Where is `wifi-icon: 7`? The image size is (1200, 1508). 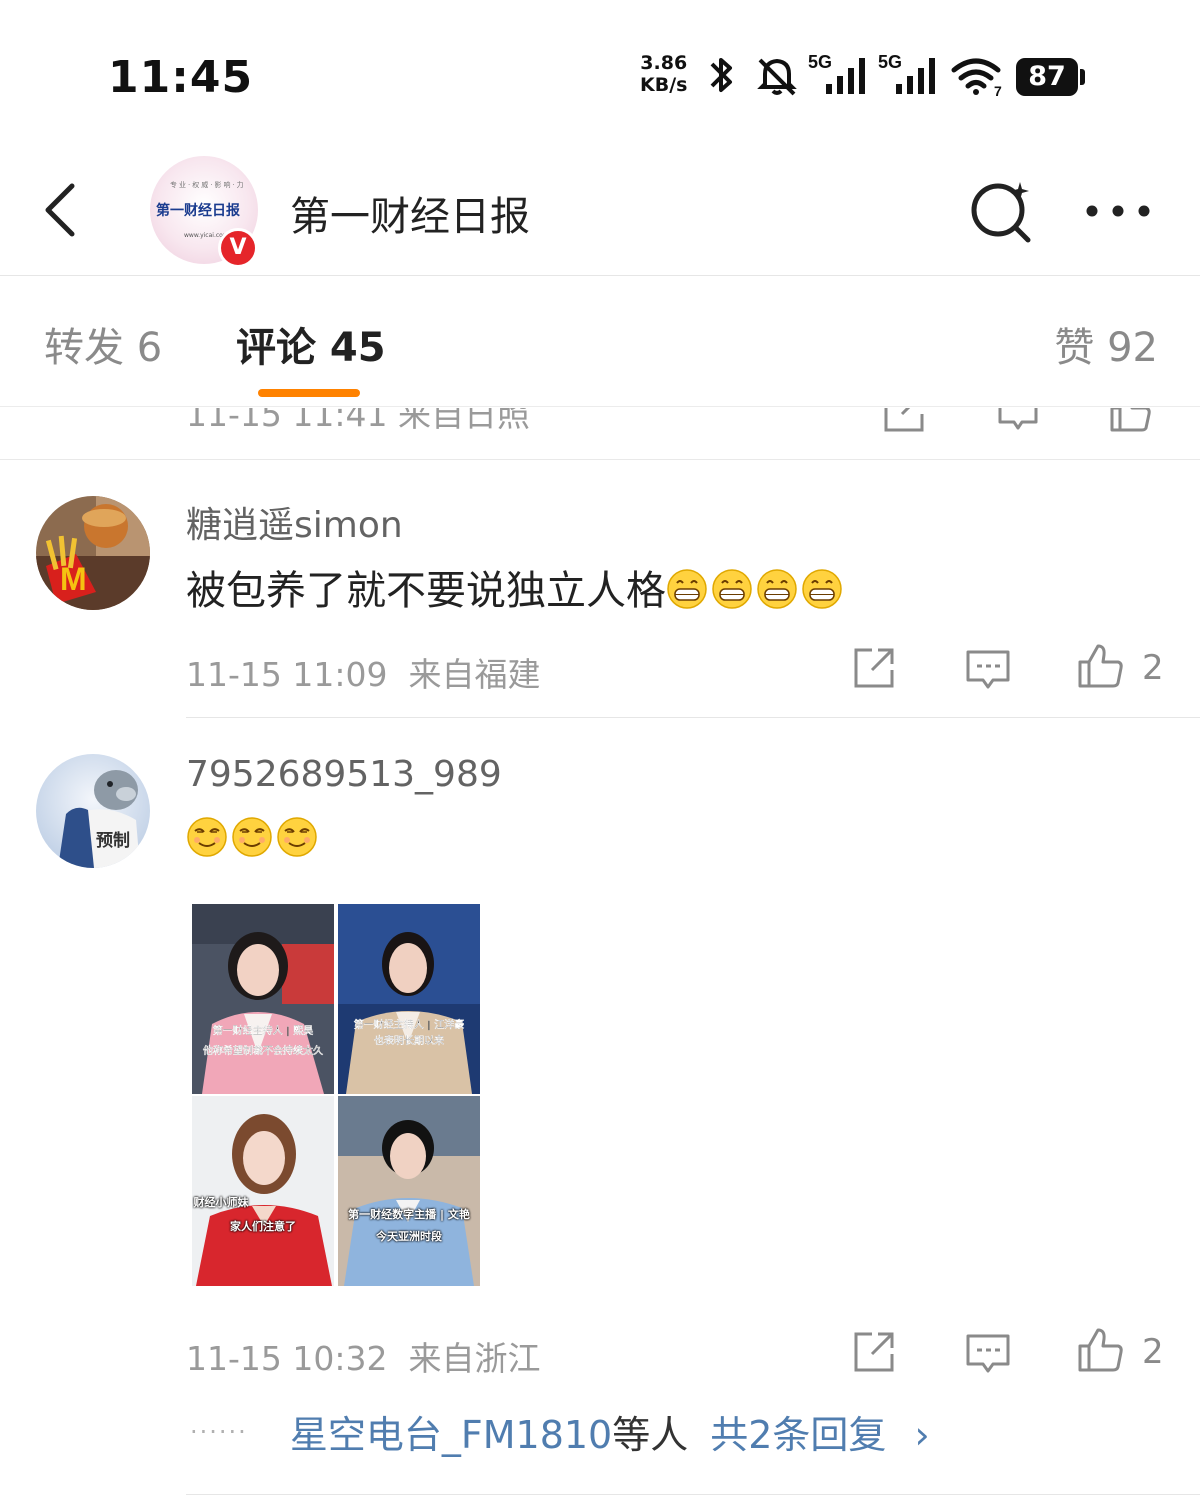
wifi-icon: 7 is located at coordinates (976, 78).